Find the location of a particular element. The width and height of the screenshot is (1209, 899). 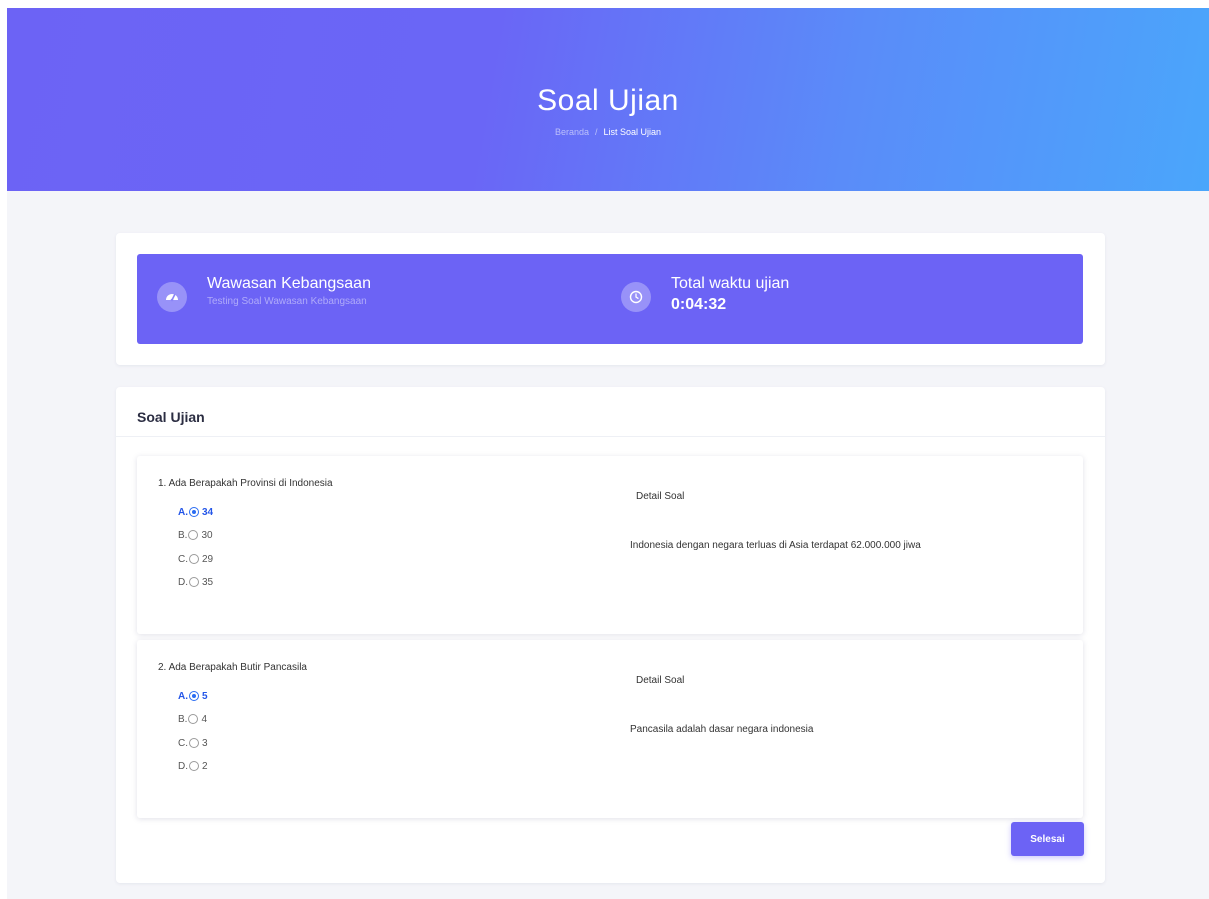

option-value: 29 is located at coordinates (208, 559).